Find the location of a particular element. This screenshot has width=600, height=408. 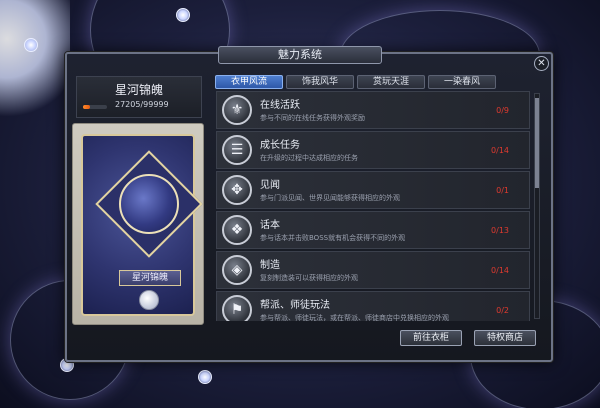

charm-progress-text: 27205/99999 is located at coordinates (142, 104).